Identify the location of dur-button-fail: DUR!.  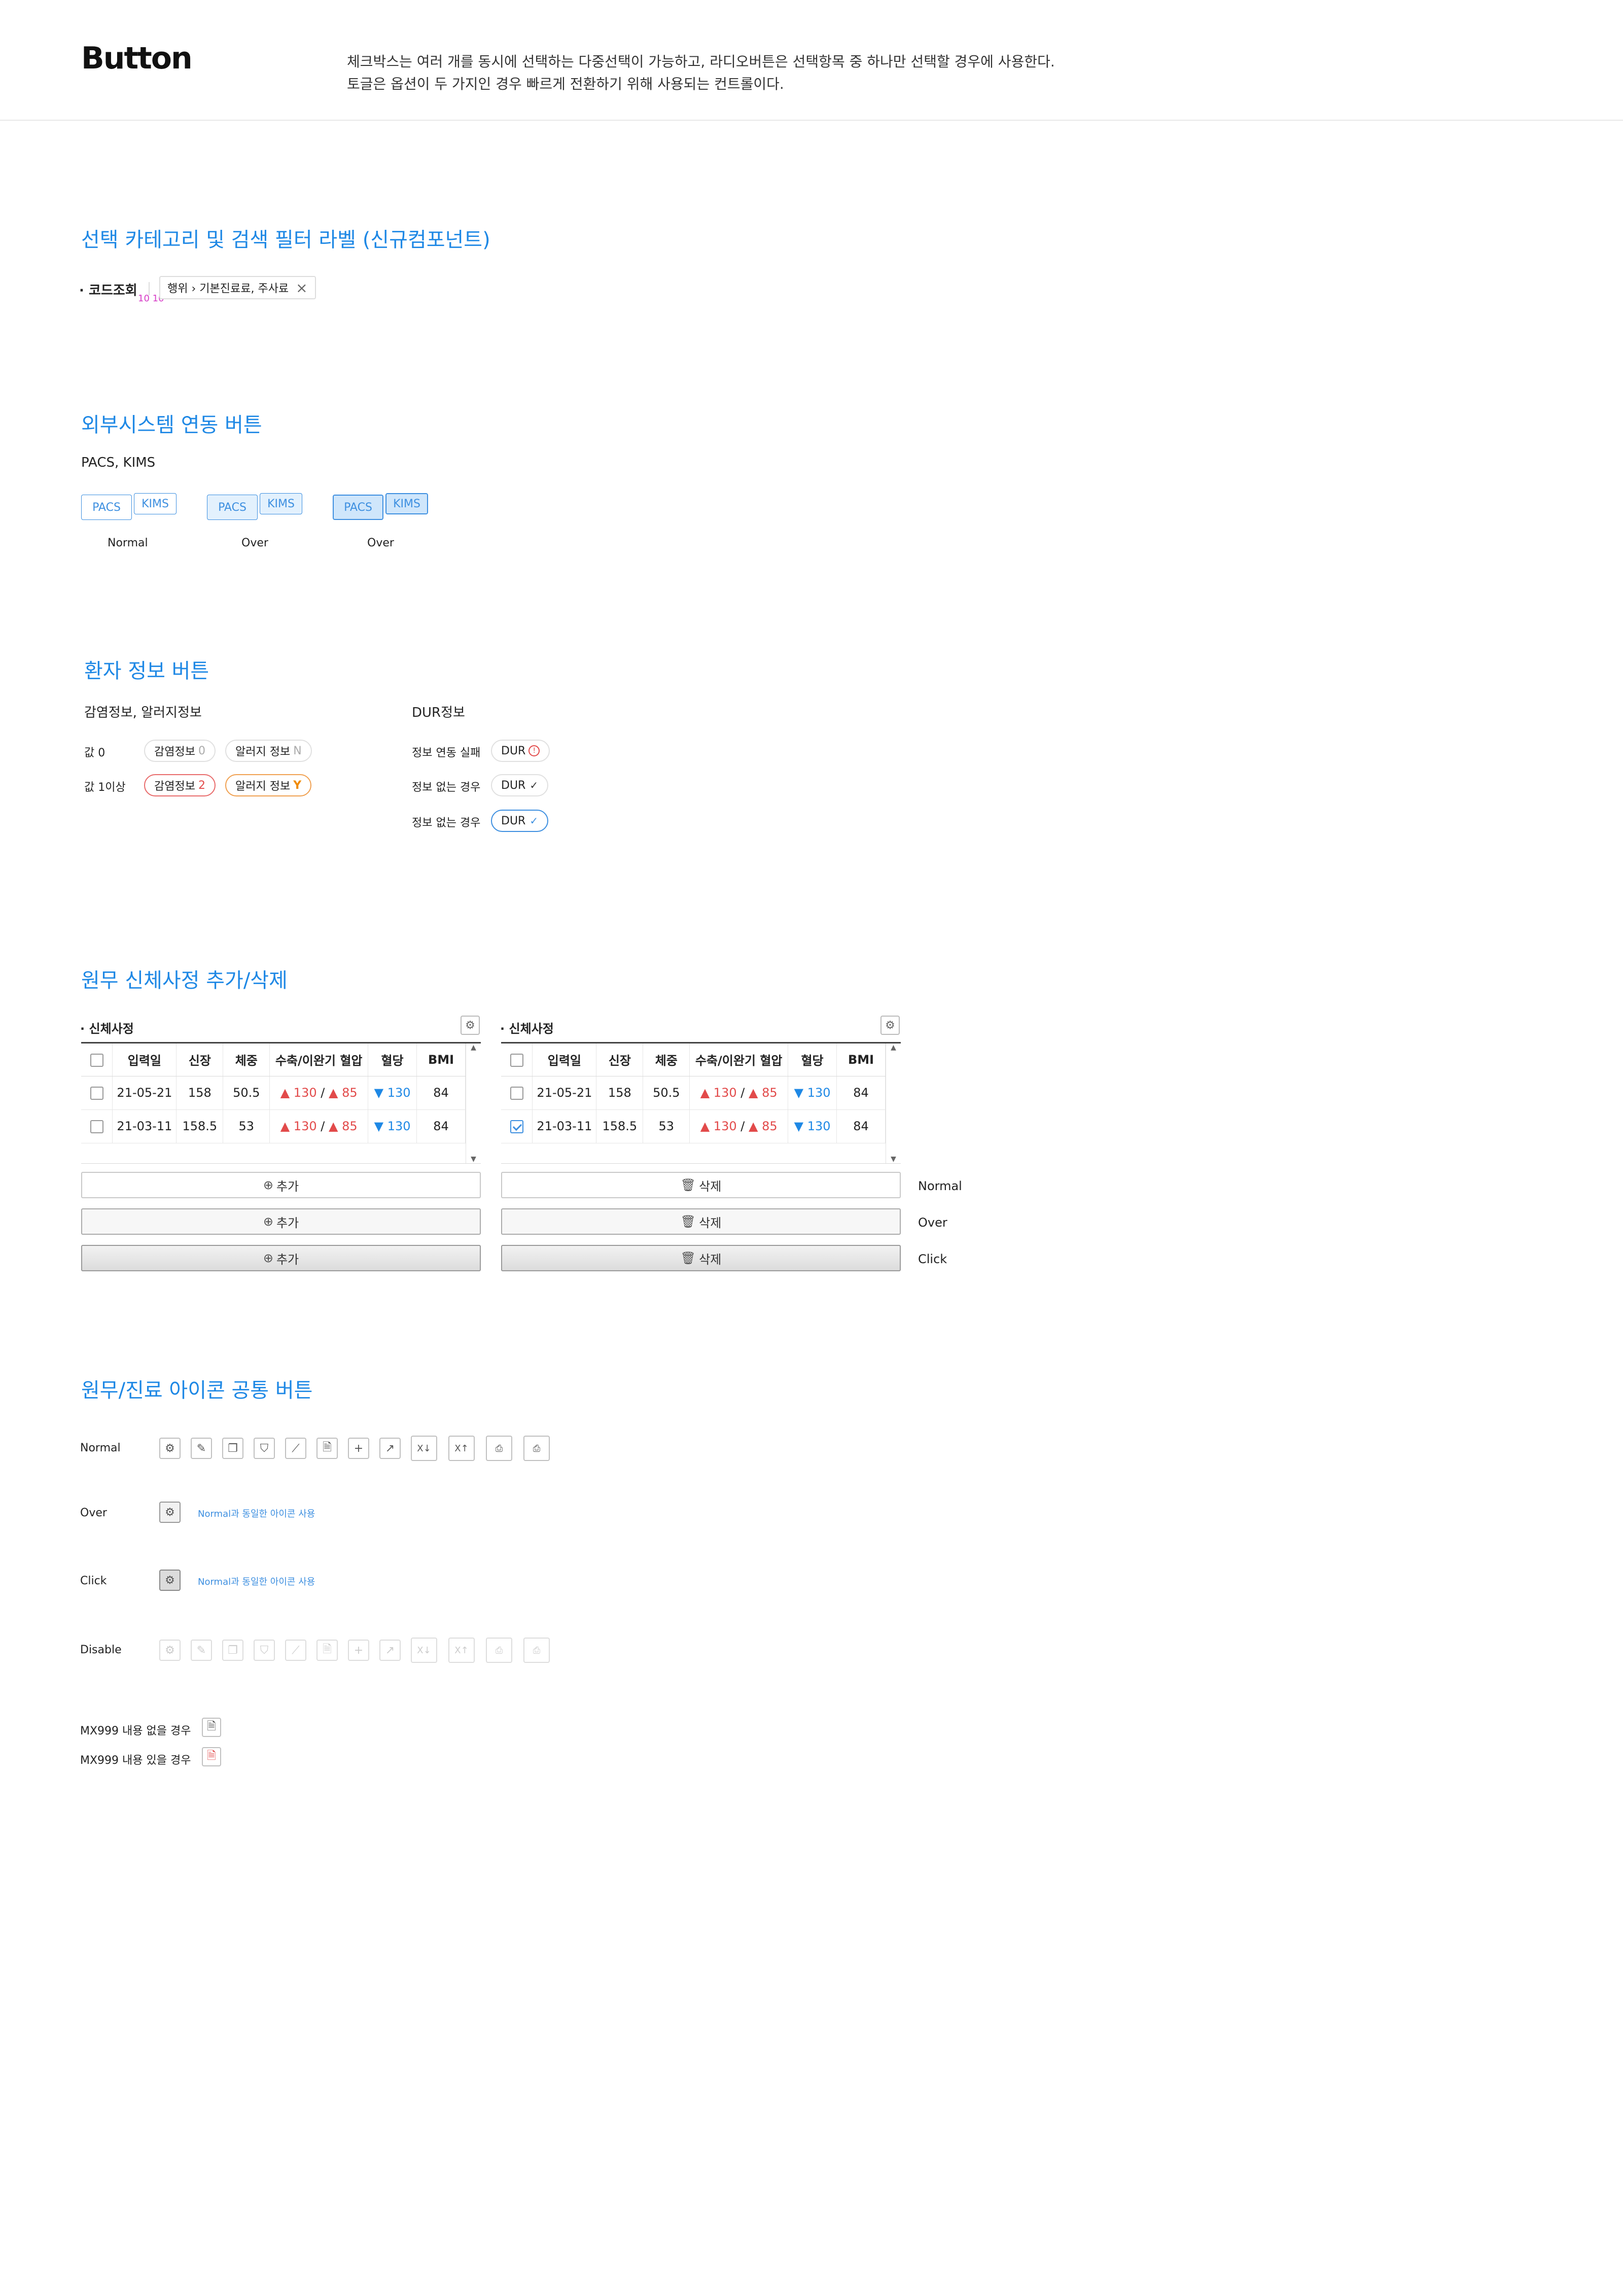
(520, 751).